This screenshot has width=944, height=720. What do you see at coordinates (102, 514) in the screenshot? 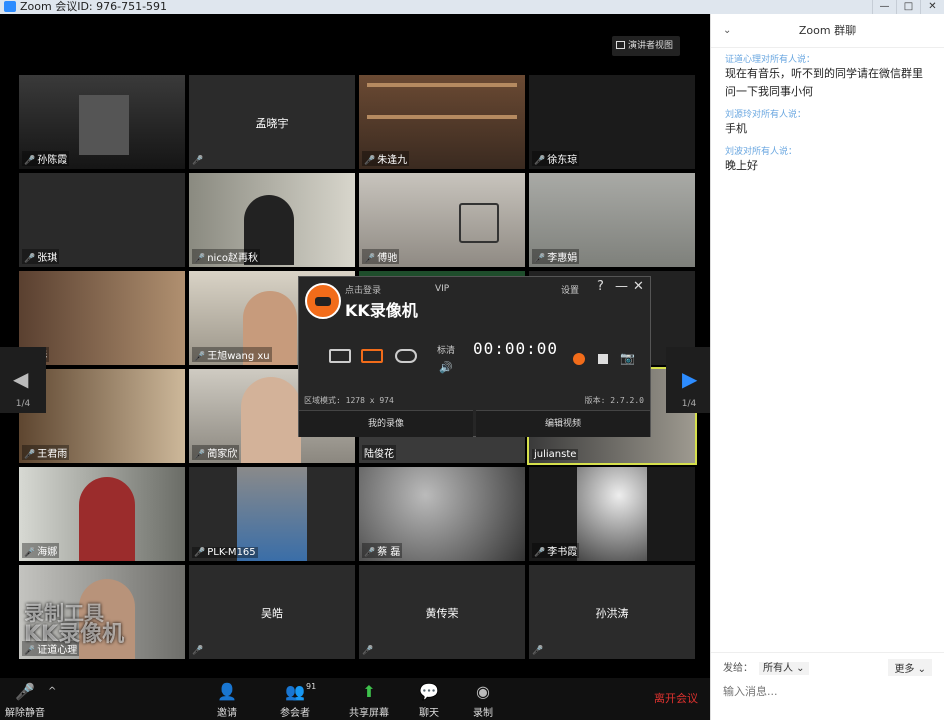
I see `video-tile: 🎤 海娜` at bounding box center [102, 514].